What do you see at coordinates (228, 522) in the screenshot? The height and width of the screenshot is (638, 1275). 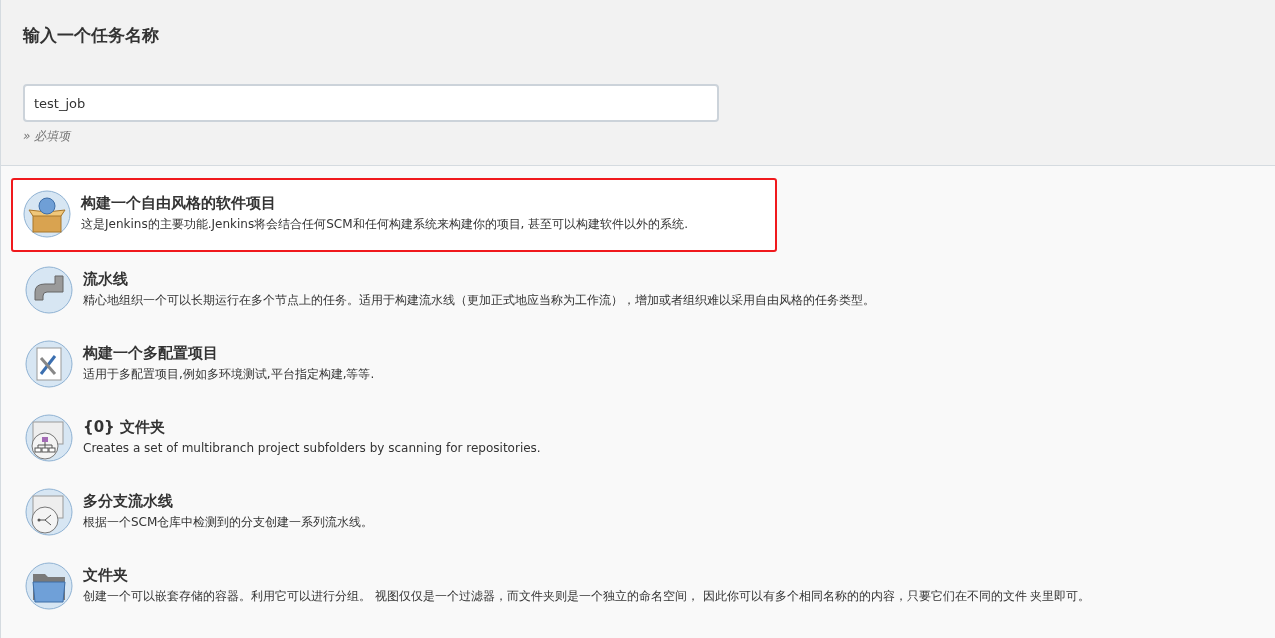 I see `job-type-description: 根据一个SCM仓库中检测到的分支创建一系列流水线。` at bounding box center [228, 522].